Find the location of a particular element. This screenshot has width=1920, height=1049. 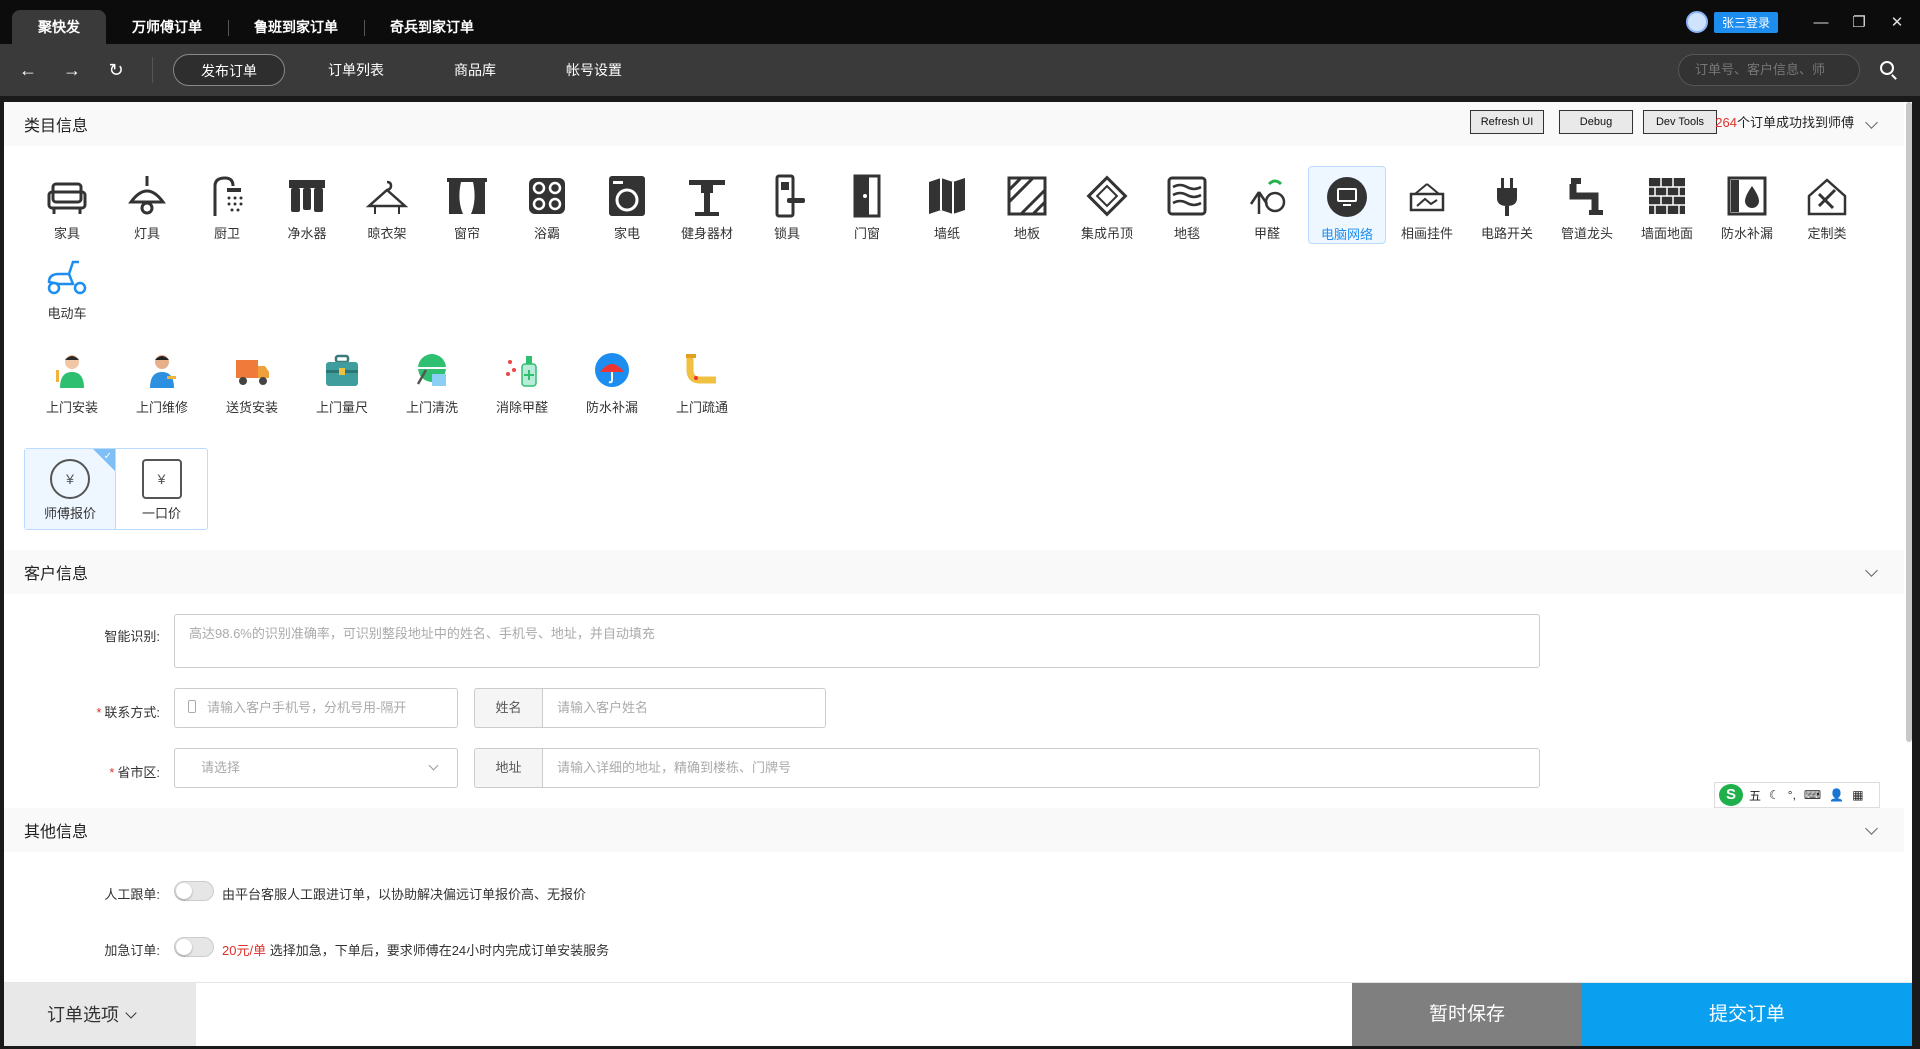

nav-account-settings: 帐号设置 is located at coordinates (594, 70).